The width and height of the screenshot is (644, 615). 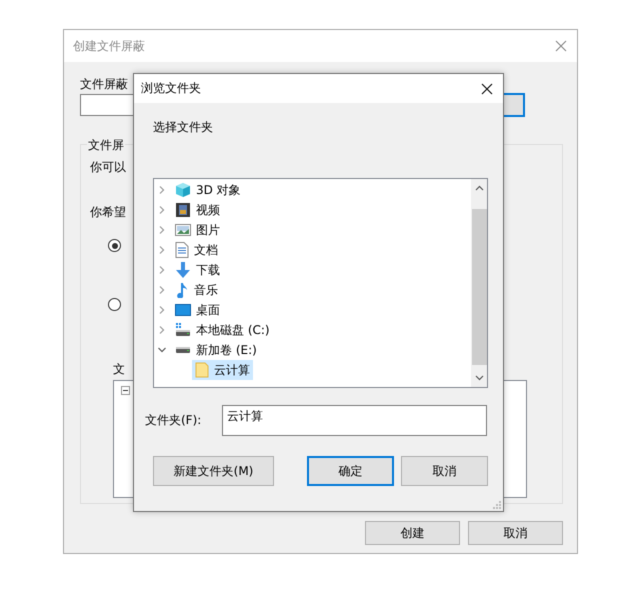 What do you see at coordinates (183, 230) in the screenshot?
I see `image-icon` at bounding box center [183, 230].